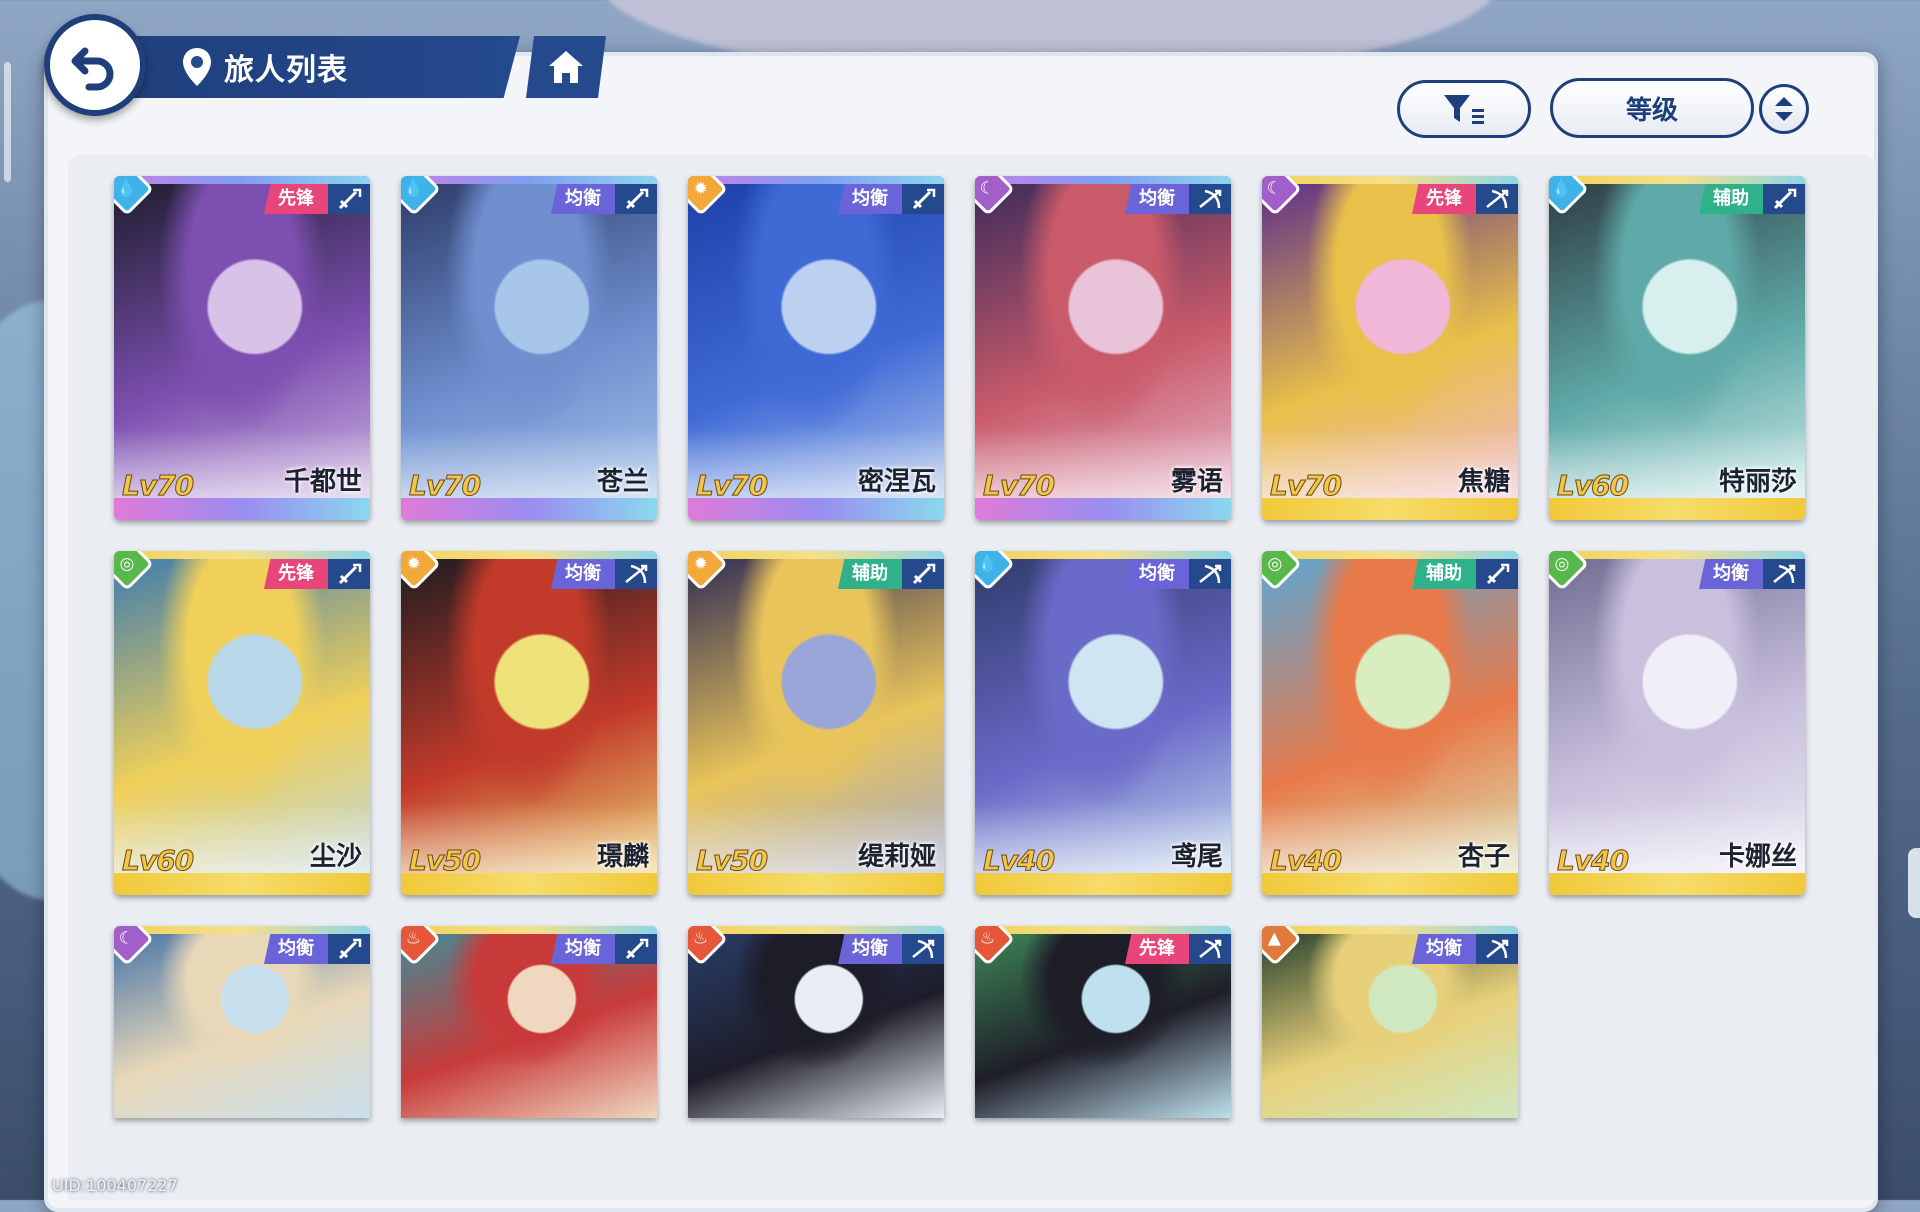 The height and width of the screenshot is (1212, 1920). I want to click on traveler-card: ✹ 均衡 Lv70 密涅瓦, so click(816, 348).